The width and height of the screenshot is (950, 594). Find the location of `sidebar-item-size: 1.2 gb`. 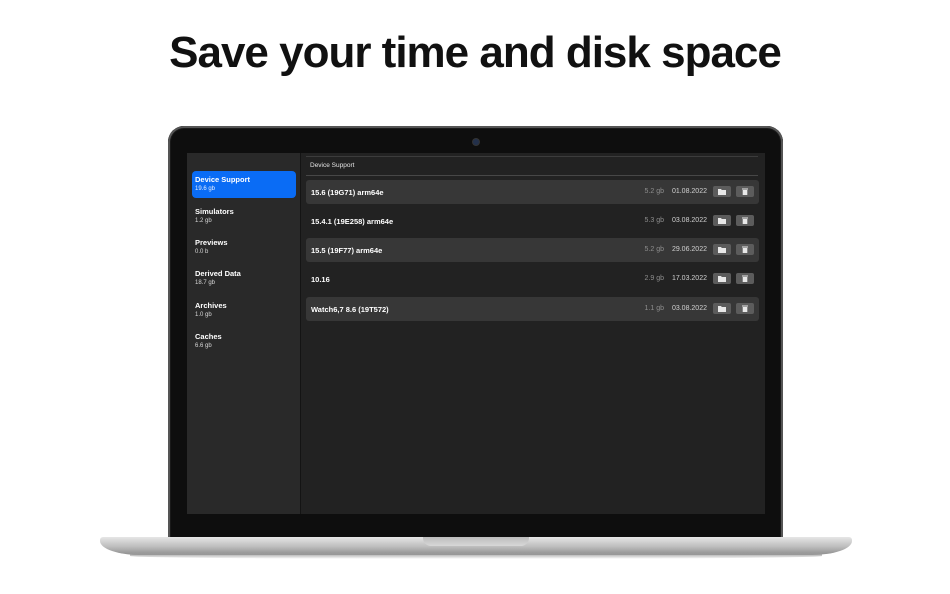

sidebar-item-size: 1.2 gb is located at coordinates (203, 221).